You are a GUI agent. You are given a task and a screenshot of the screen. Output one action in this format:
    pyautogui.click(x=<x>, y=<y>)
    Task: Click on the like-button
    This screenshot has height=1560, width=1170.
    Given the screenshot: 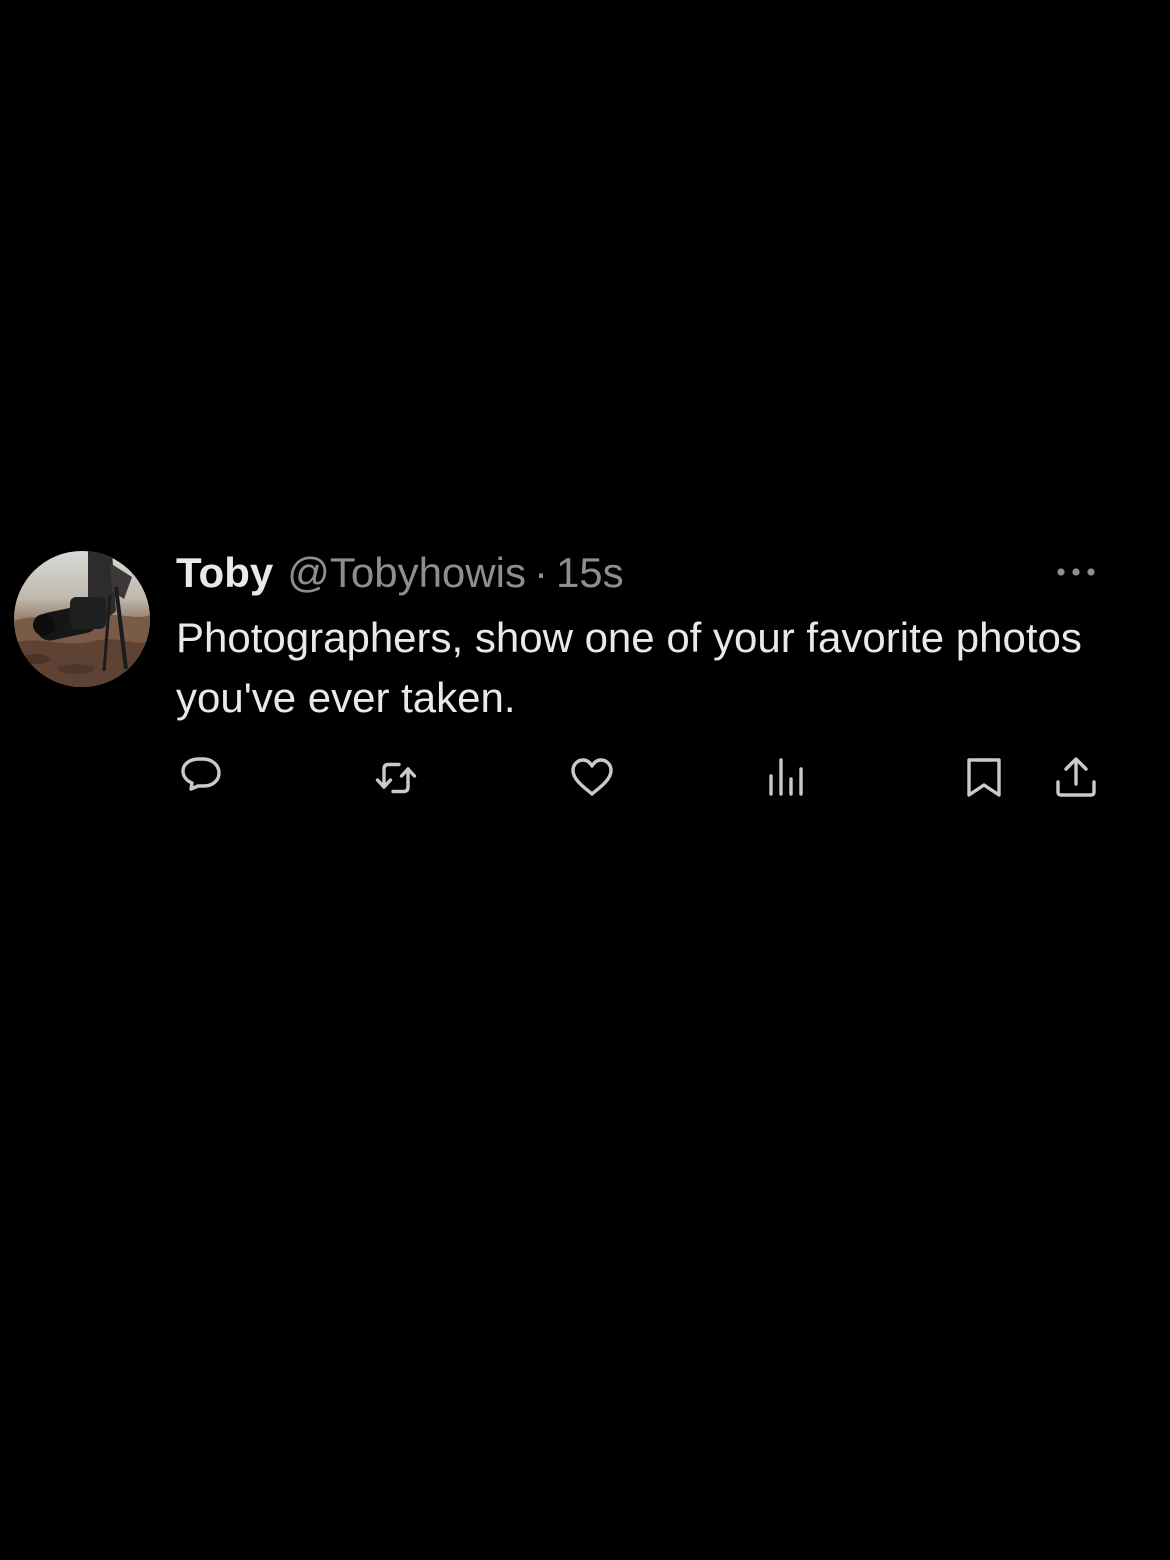 What is the action you would take?
    pyautogui.click(x=592, y=778)
    